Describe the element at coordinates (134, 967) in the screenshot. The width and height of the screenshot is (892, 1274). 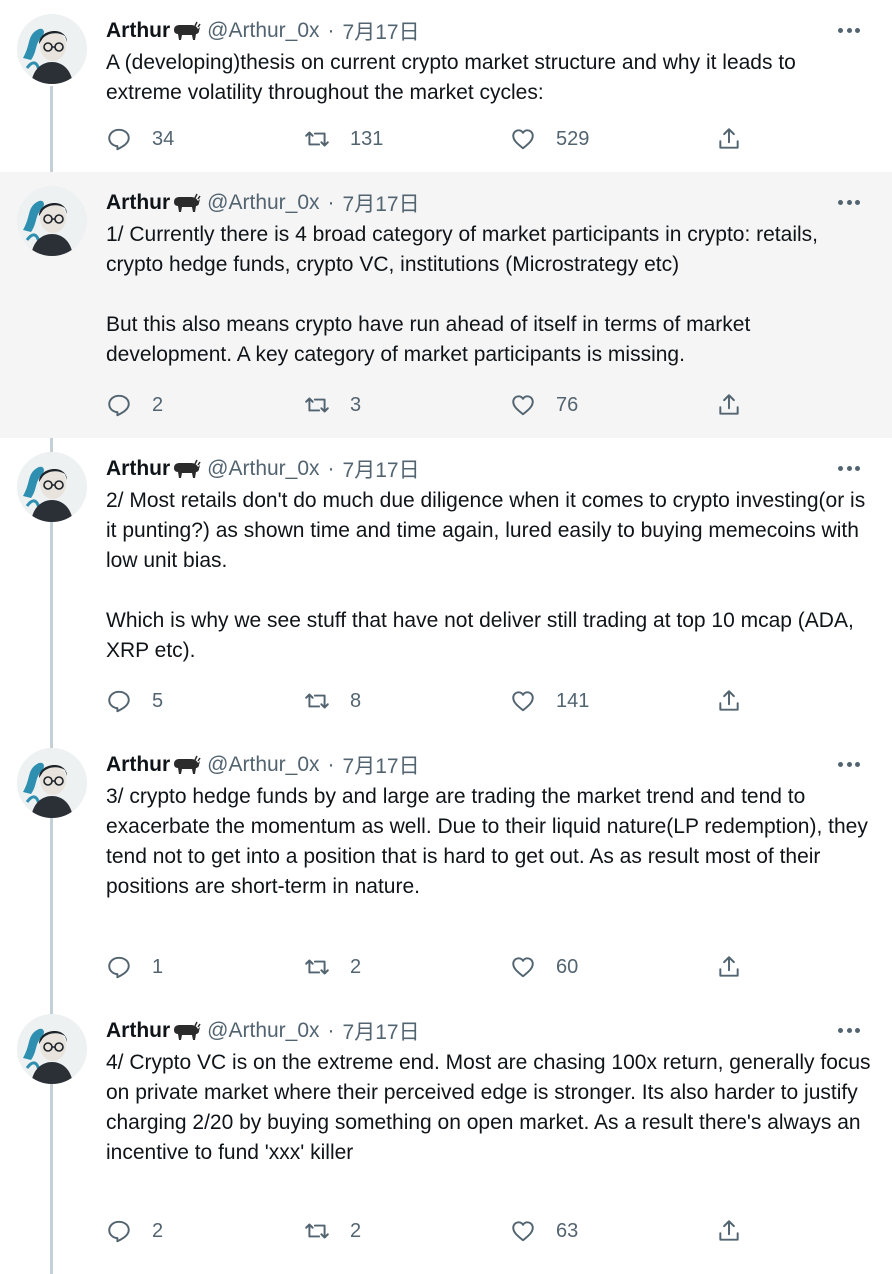
I see `reply-button: 1` at that location.